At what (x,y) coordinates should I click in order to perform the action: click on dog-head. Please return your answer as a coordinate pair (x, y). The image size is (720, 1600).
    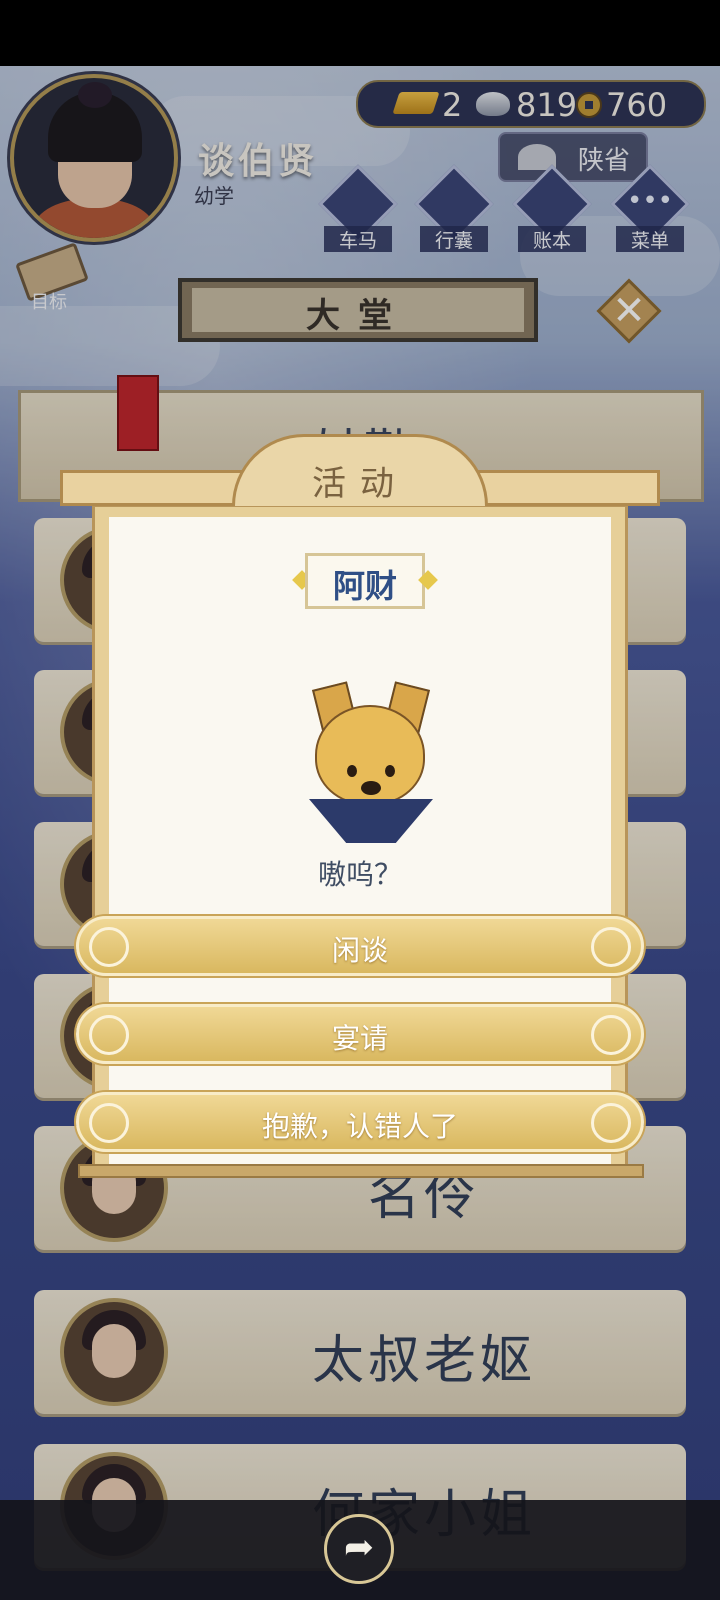
    Looking at the image, I should click on (370, 763).